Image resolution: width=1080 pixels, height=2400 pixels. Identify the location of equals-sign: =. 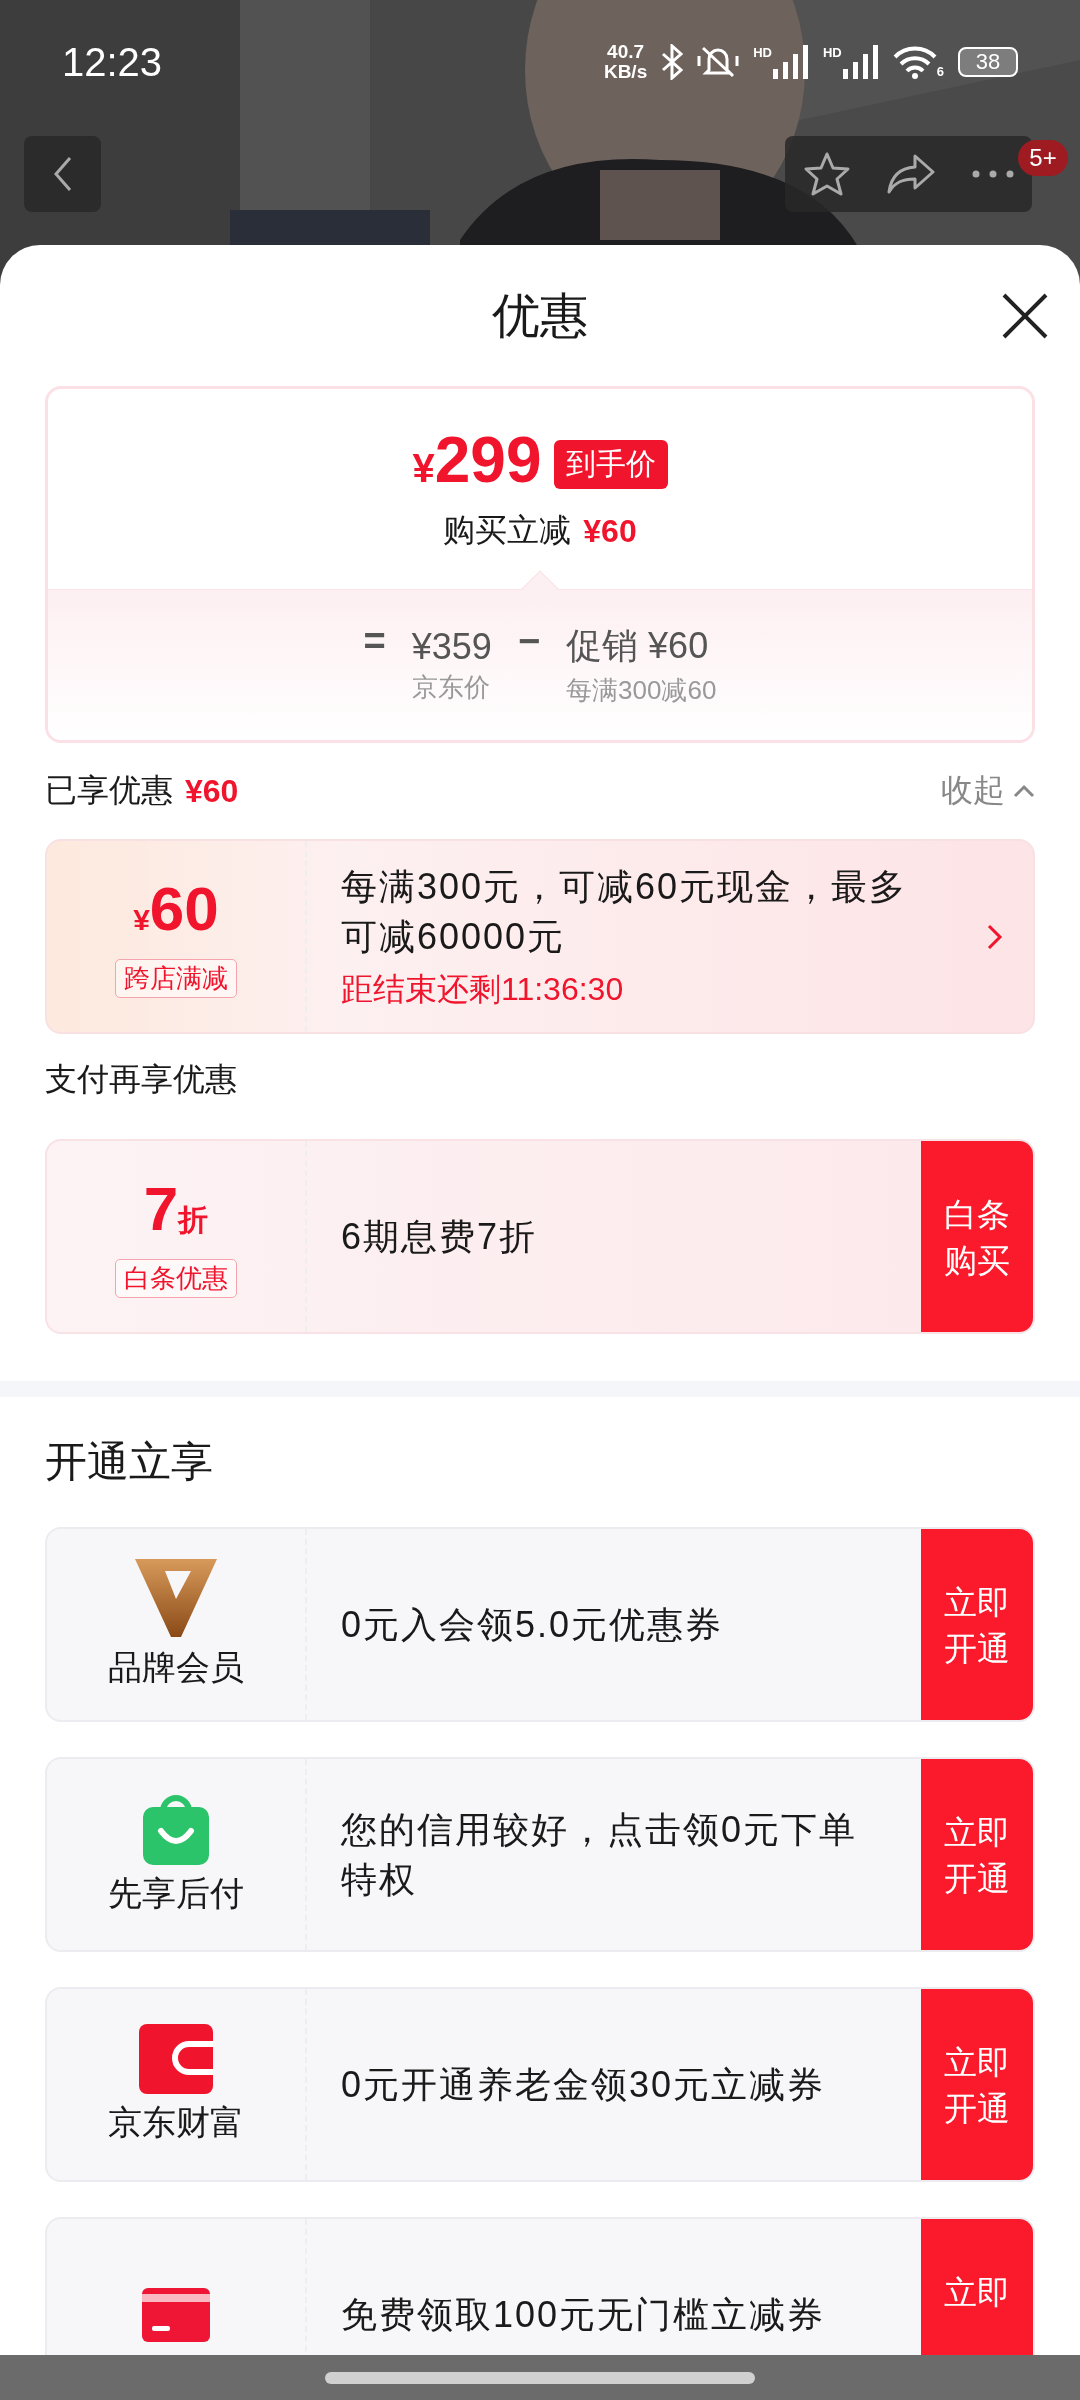
(374, 641).